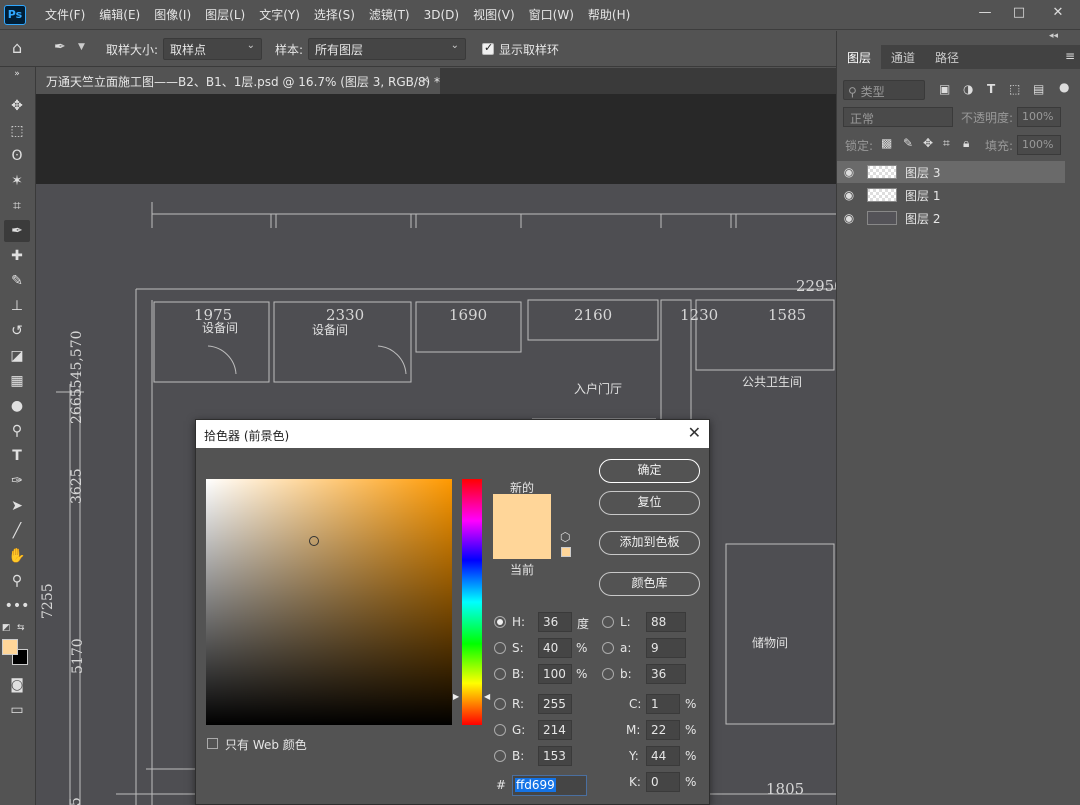 The image size is (1080, 805). I want to click on tab-layers: 图层, so click(859, 57).